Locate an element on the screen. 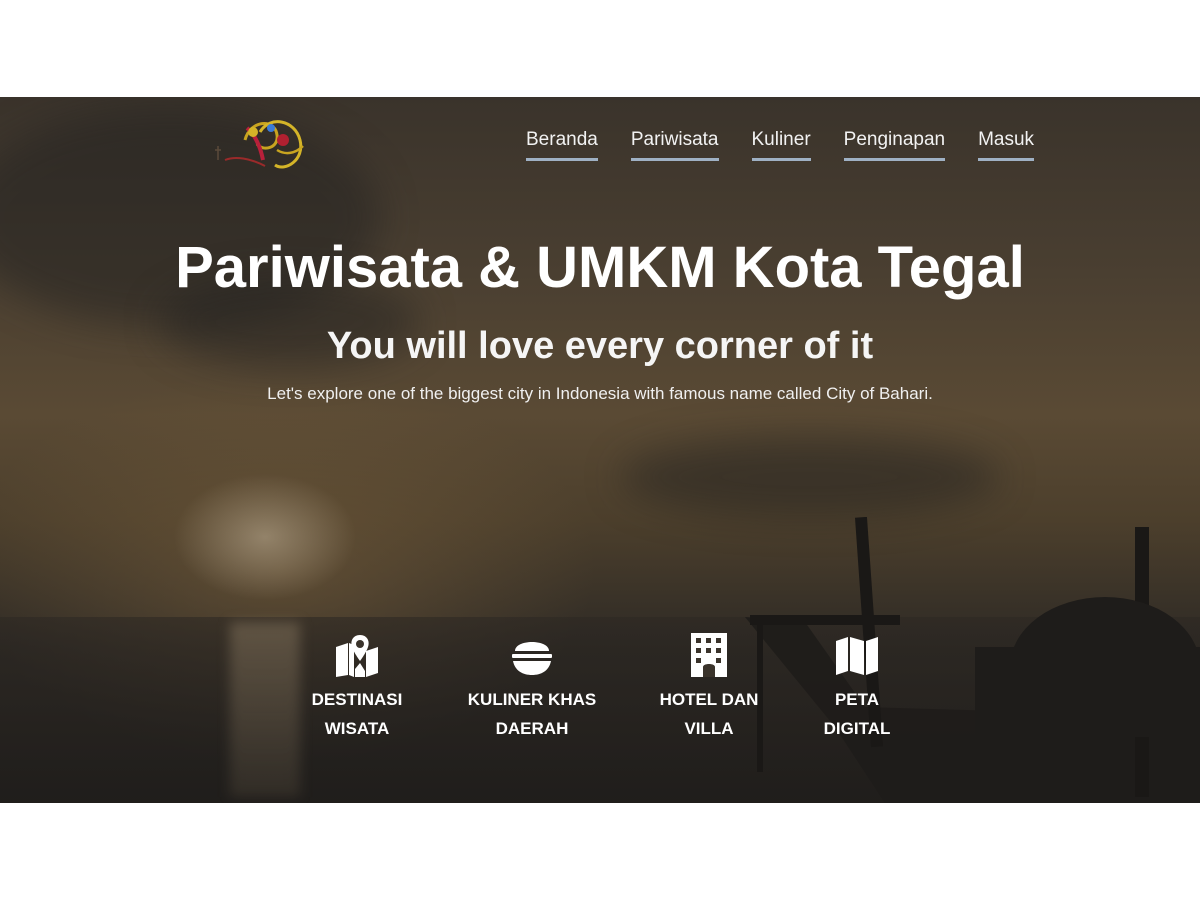  cloud-shape is located at coordinates (810, 477).